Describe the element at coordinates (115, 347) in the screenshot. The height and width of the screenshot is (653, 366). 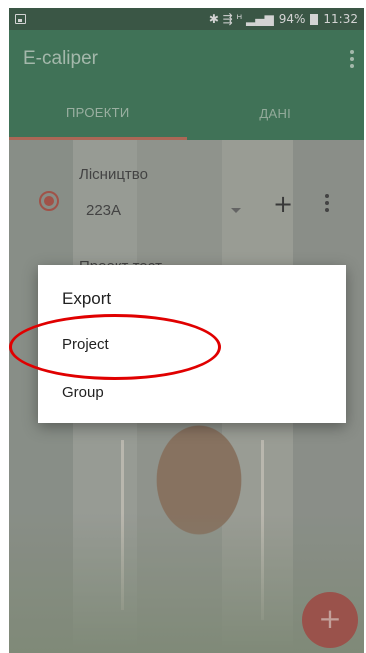
I see `red-annotation-ellipse` at that location.